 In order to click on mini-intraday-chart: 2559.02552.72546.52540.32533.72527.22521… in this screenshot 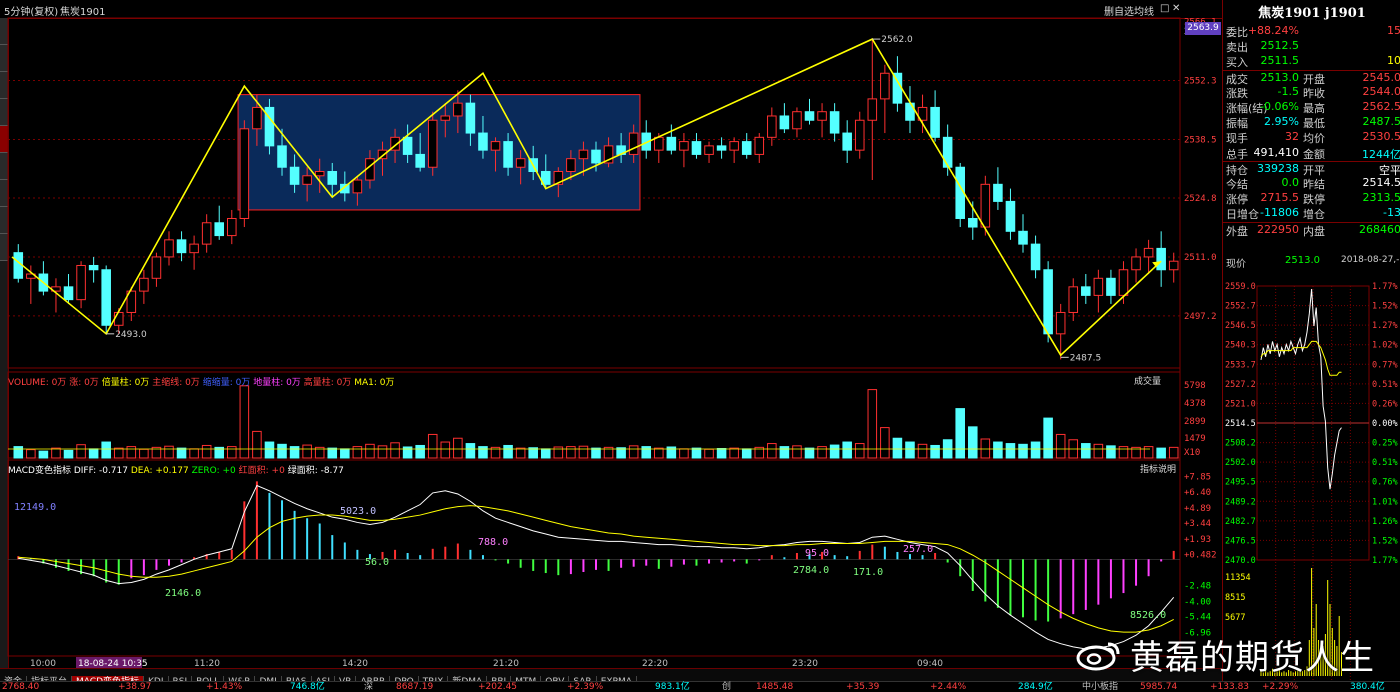, I will do `click(1311, 480)`.